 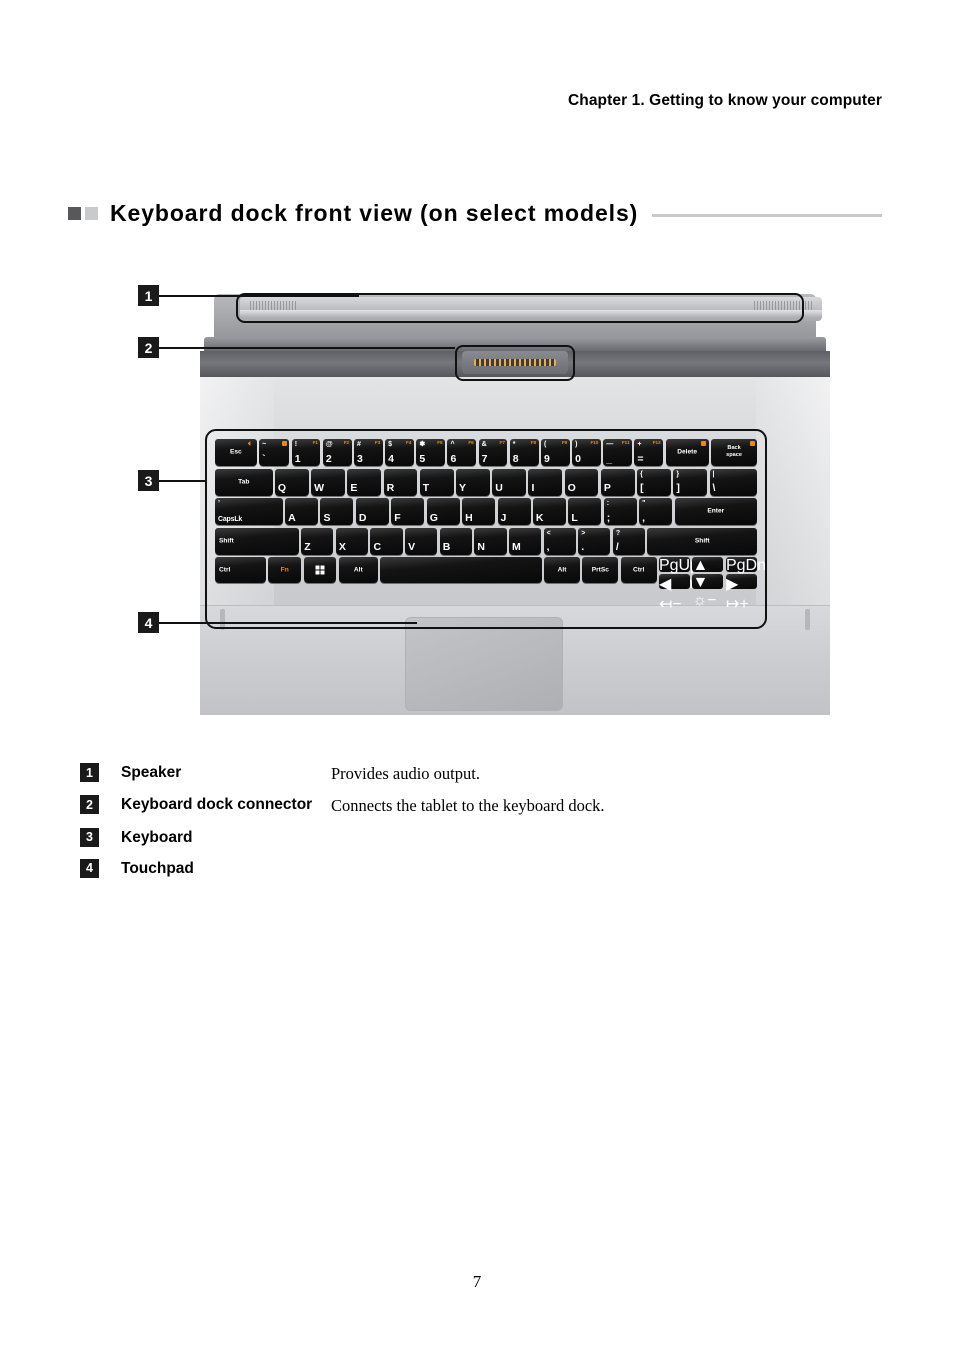 What do you see at coordinates (352, 541) in the screenshot?
I see `key-x: X` at bounding box center [352, 541].